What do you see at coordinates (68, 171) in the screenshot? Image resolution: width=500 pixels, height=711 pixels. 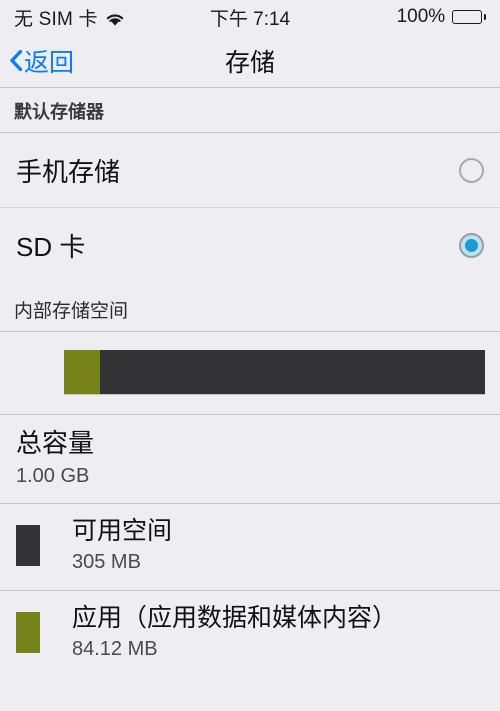 I see `option-label-phone-storage: 手机存储` at bounding box center [68, 171].